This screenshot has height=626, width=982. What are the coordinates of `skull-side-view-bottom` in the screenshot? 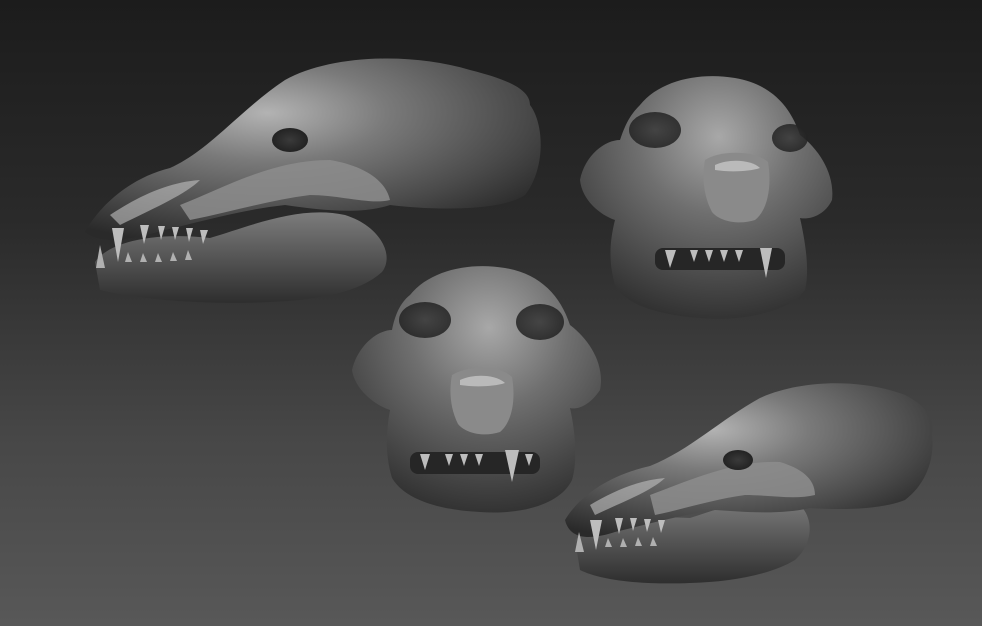 It's located at (749, 483).